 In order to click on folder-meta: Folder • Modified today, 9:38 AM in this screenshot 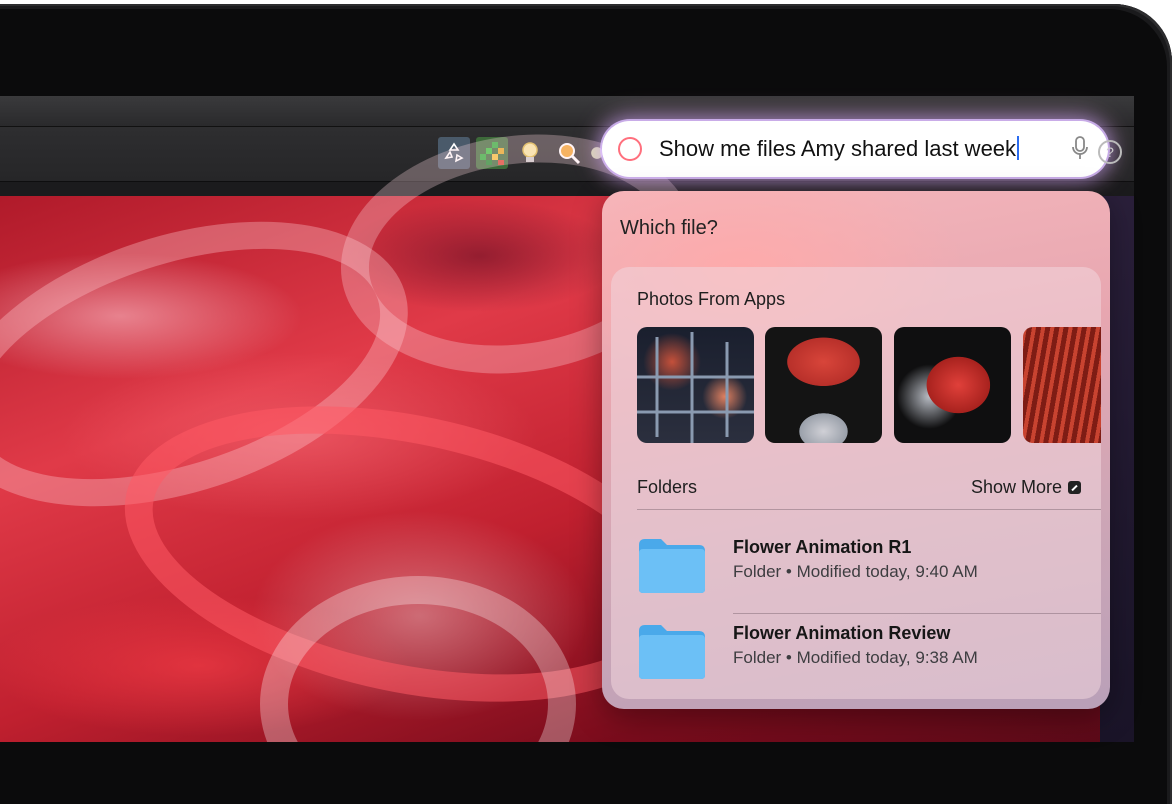, I will do `click(855, 657)`.